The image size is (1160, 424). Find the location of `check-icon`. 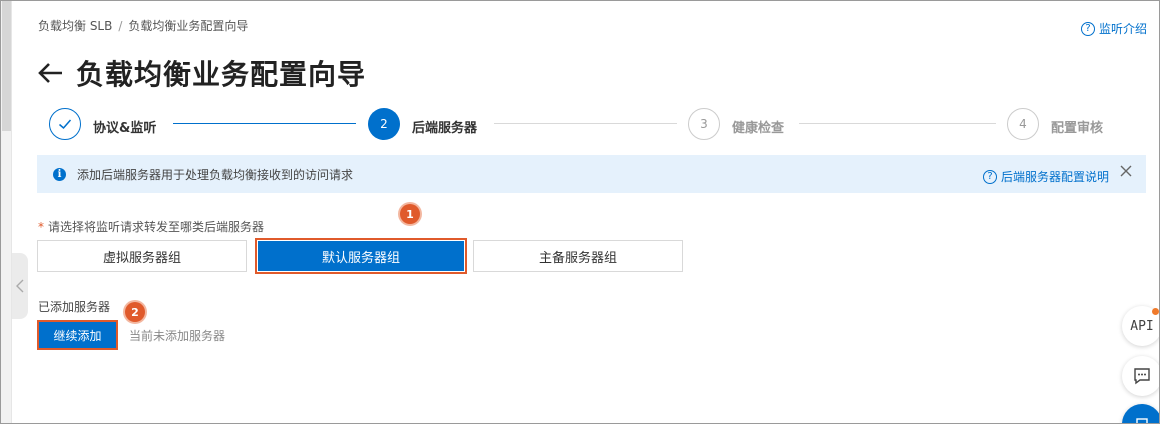

check-icon is located at coordinates (65, 124).